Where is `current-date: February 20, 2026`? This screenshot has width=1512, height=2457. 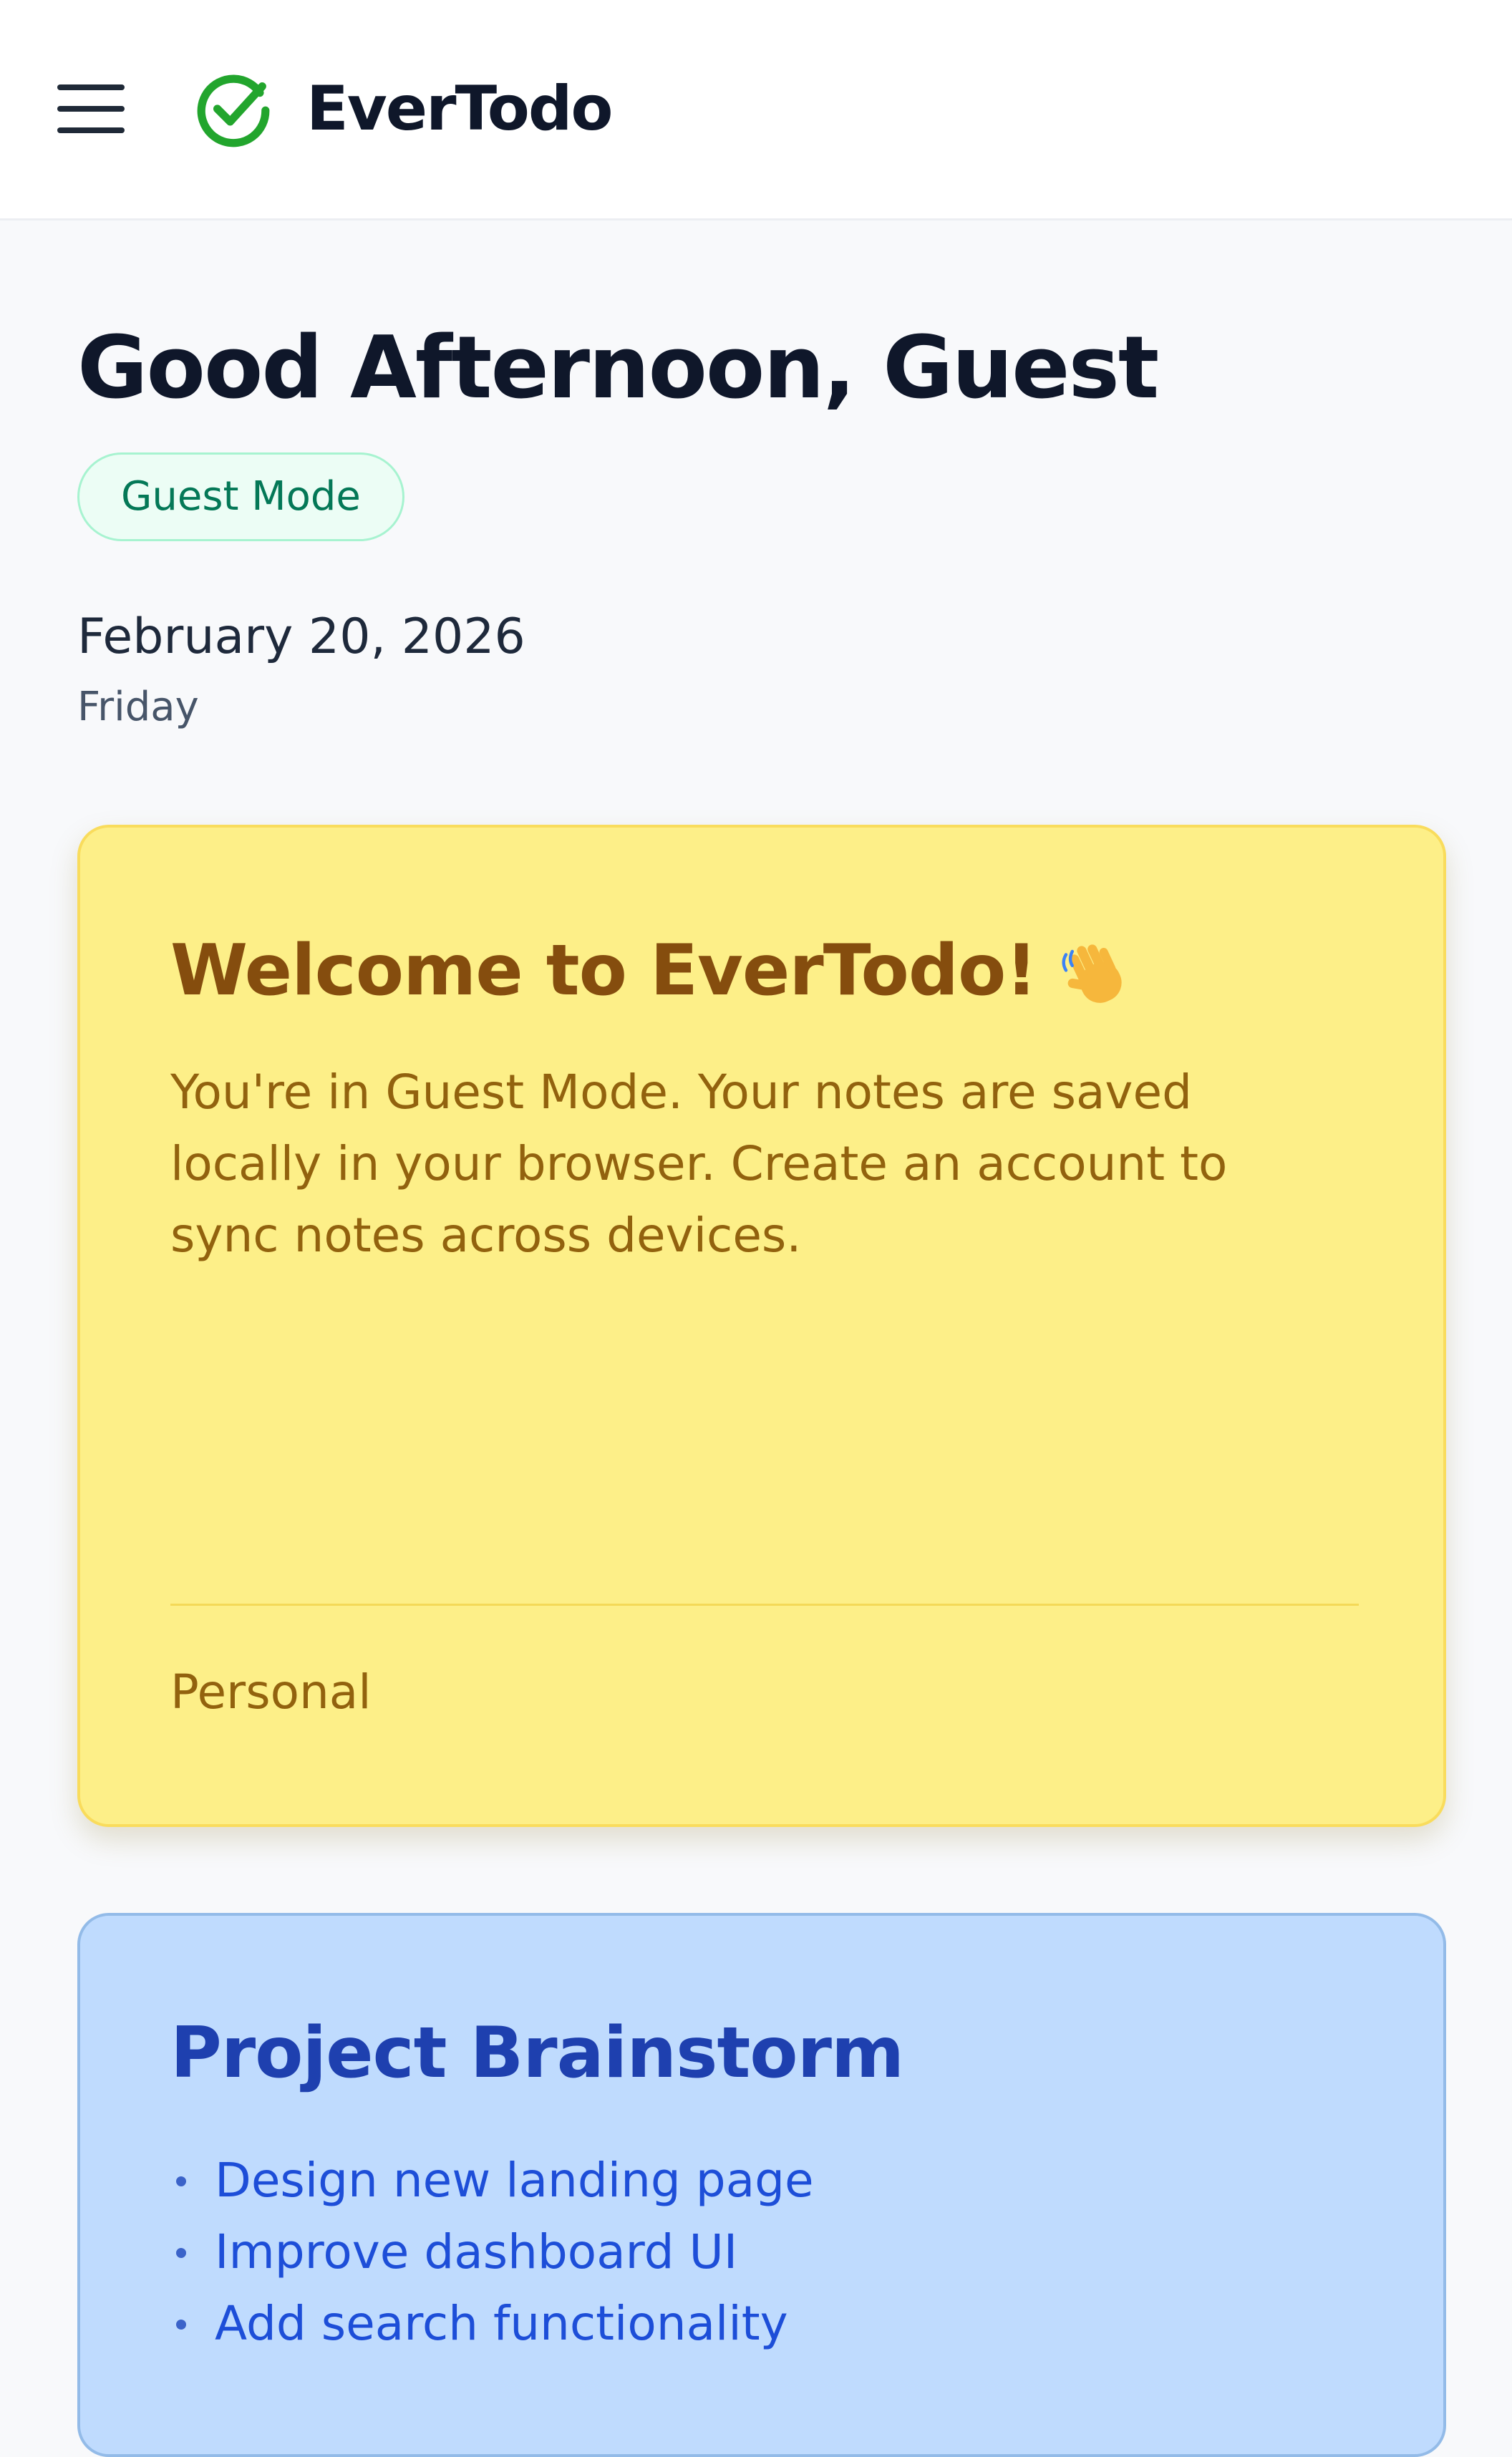 current-date: February 20, 2026 is located at coordinates (301, 637).